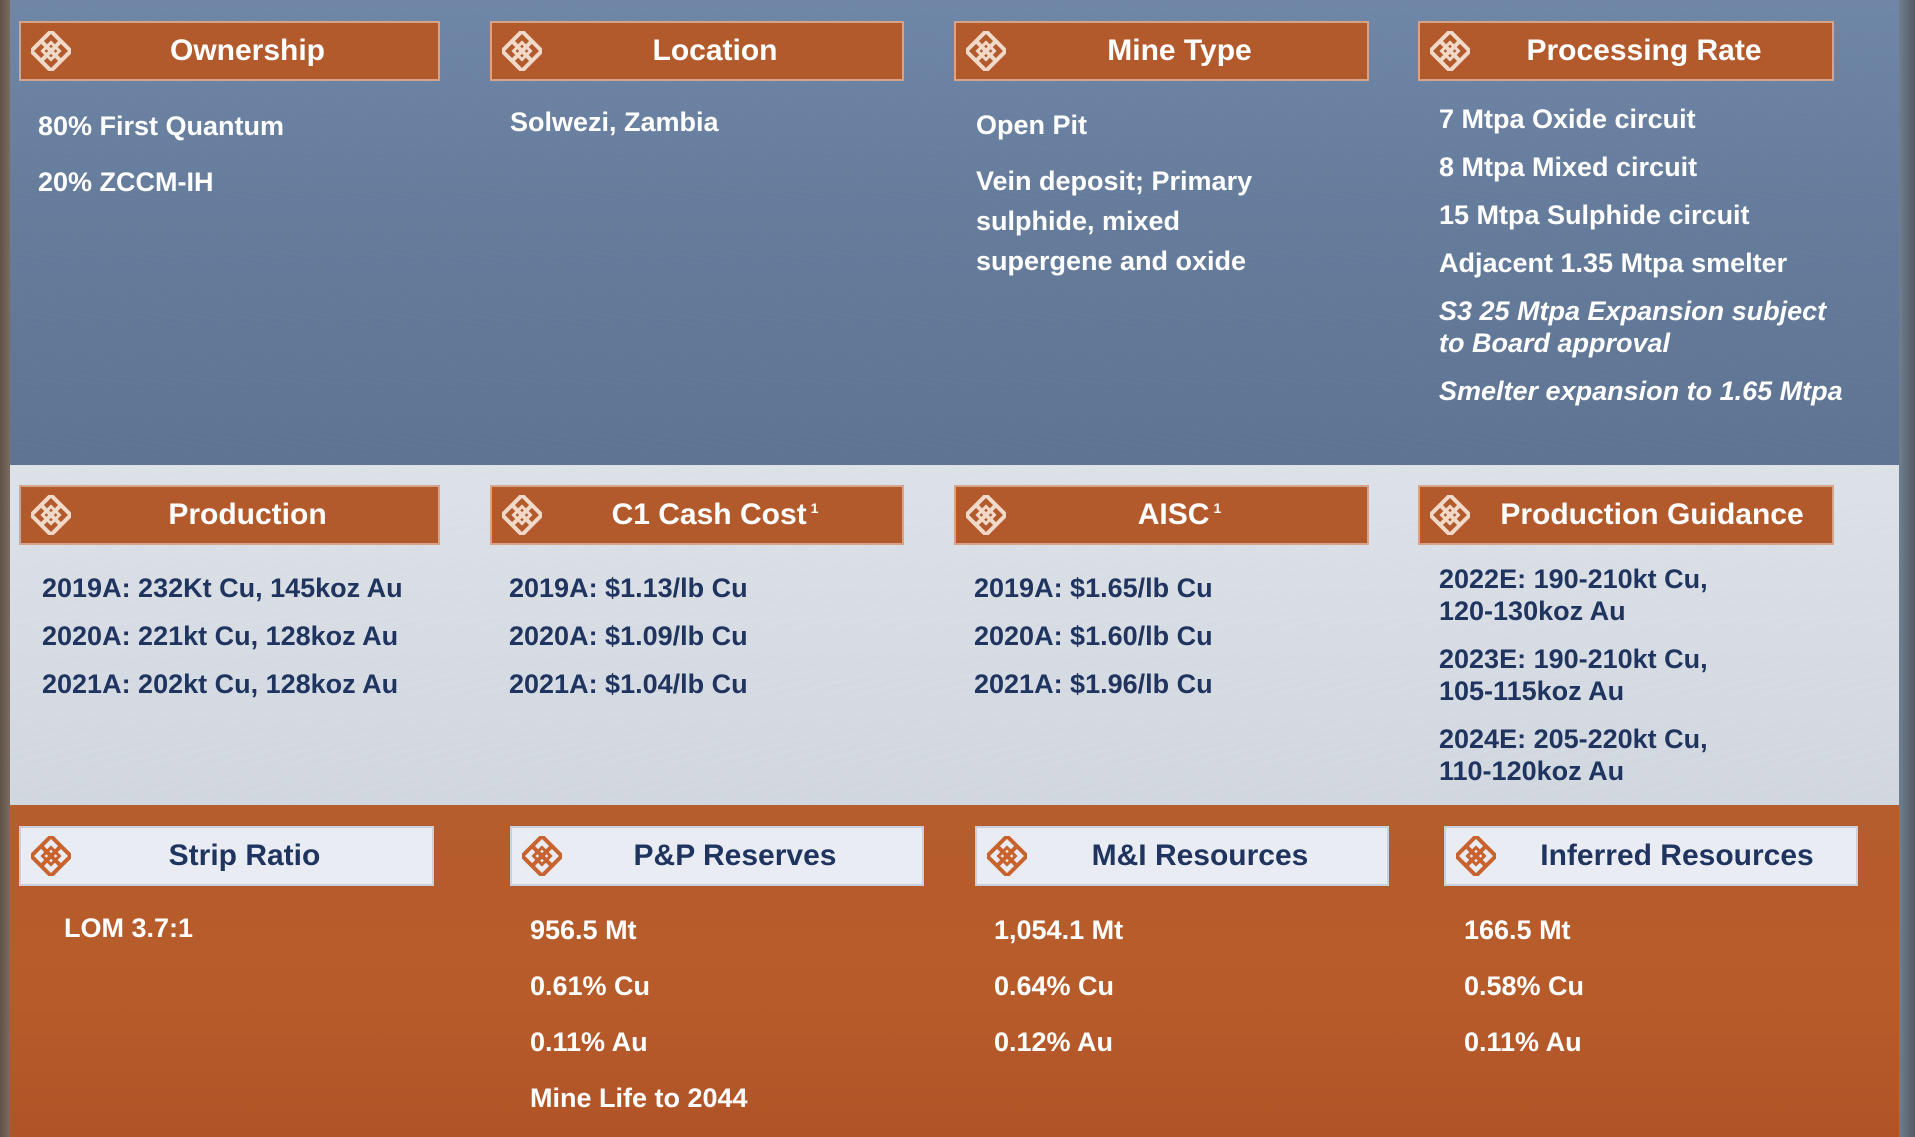 This screenshot has width=1915, height=1137. I want to click on c1-cash-cost-title: C1 Cash Cost, so click(709, 514).